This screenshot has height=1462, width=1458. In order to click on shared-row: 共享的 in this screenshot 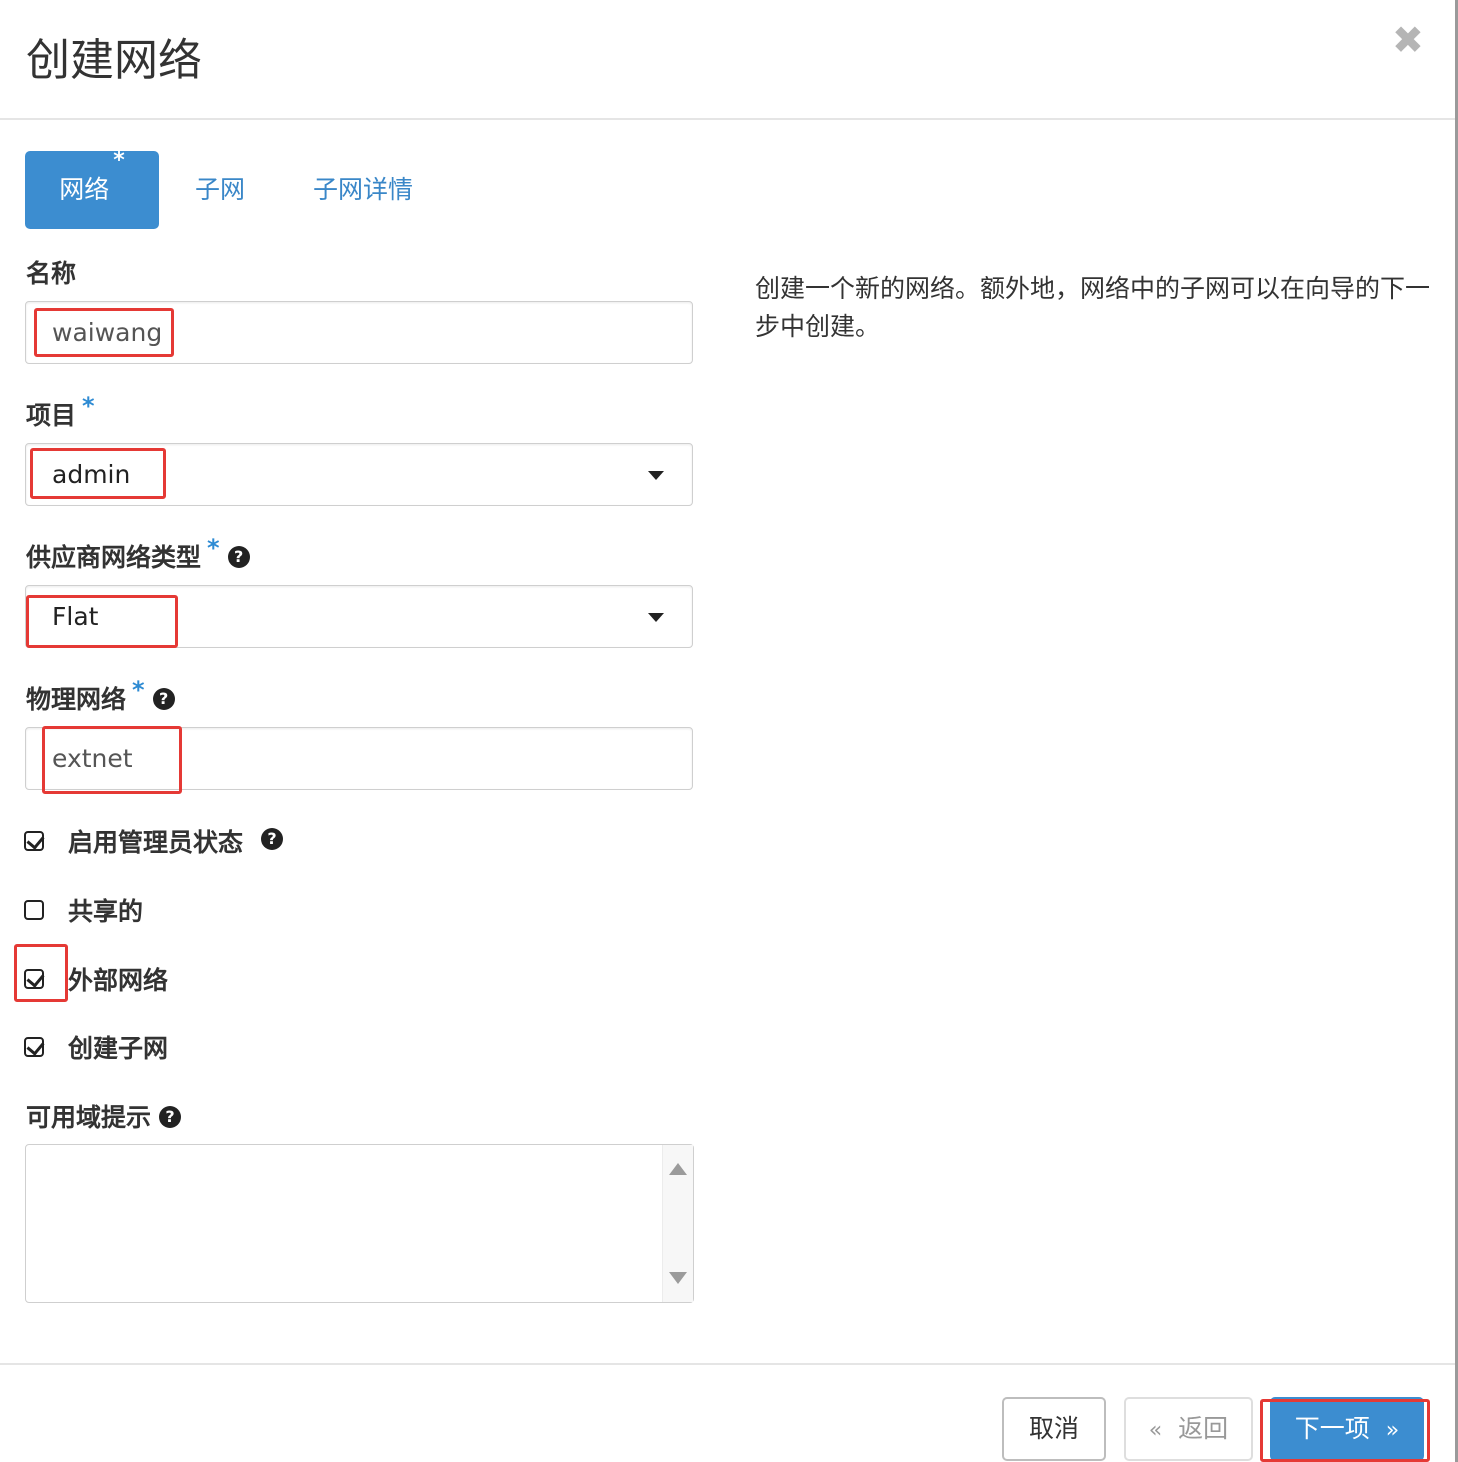, I will do `click(84, 910)`.